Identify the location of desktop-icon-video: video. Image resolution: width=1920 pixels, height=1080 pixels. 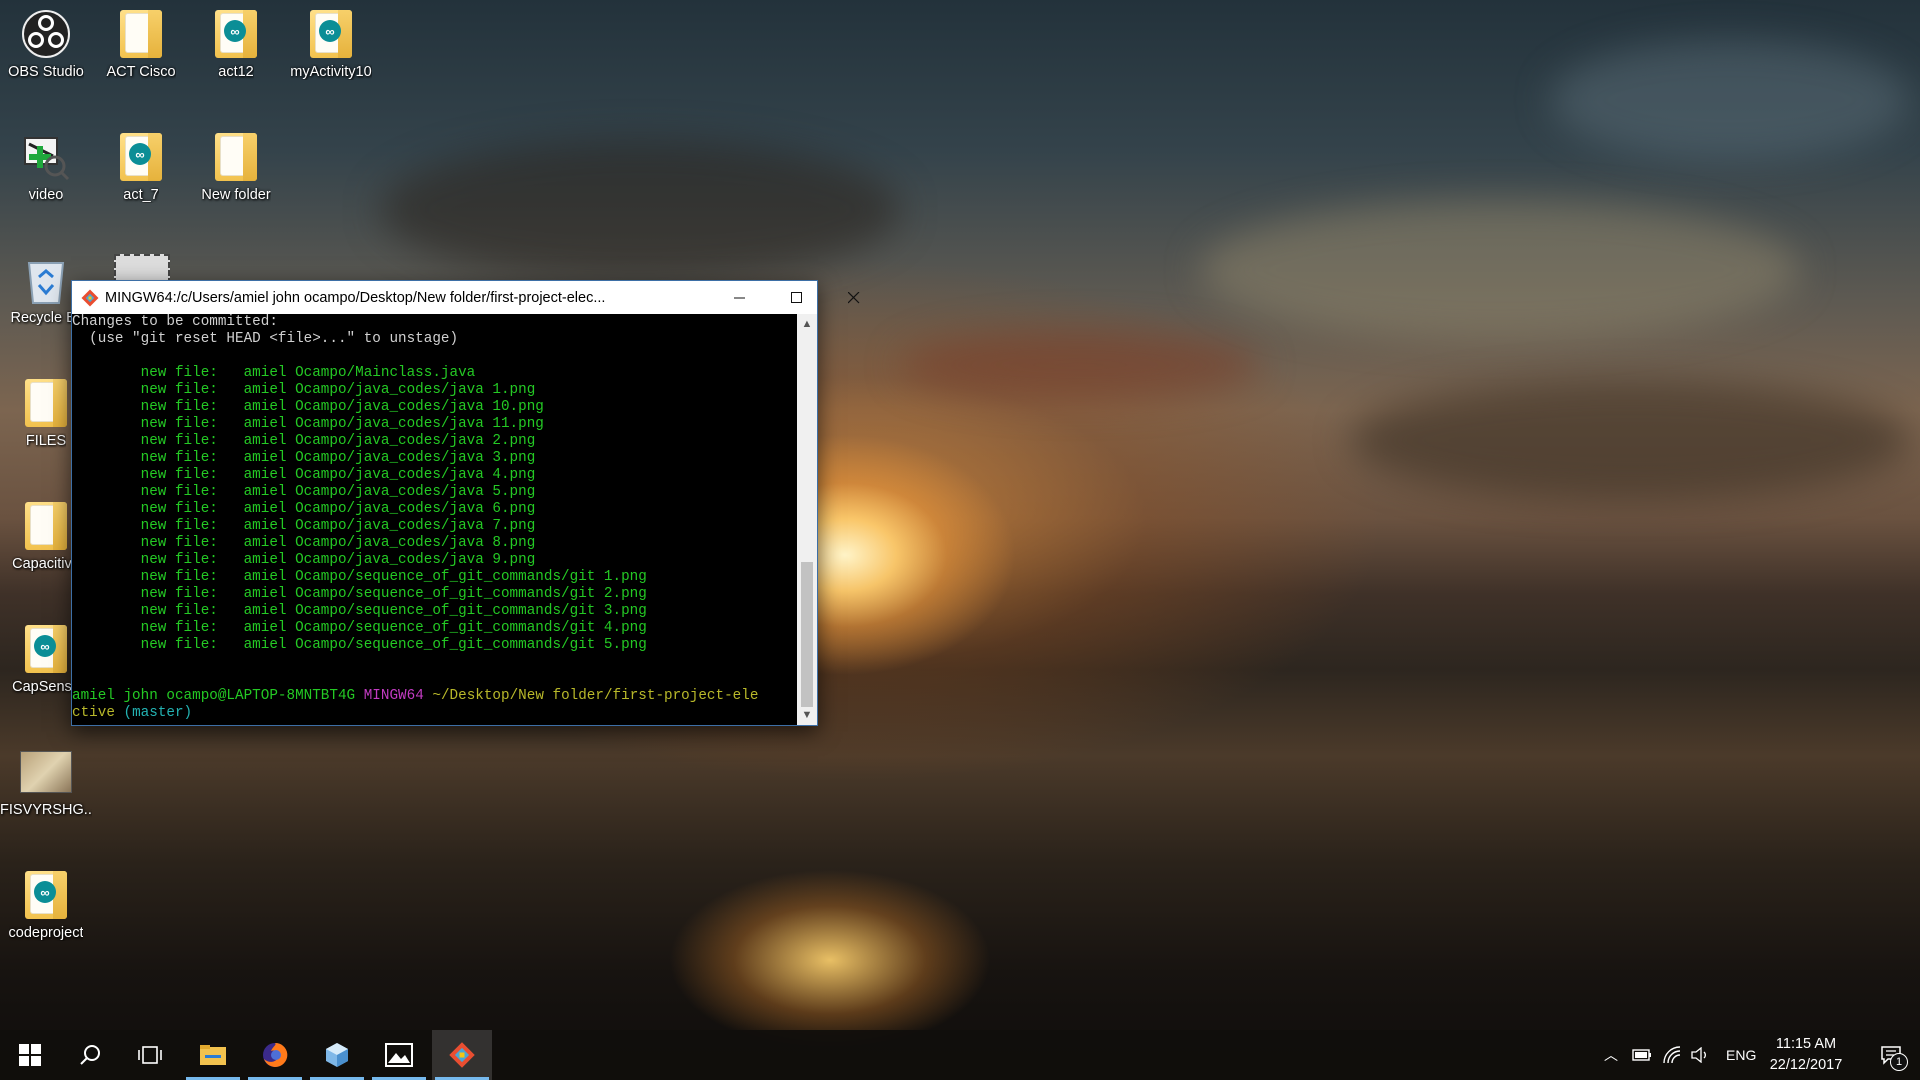
(46, 167).